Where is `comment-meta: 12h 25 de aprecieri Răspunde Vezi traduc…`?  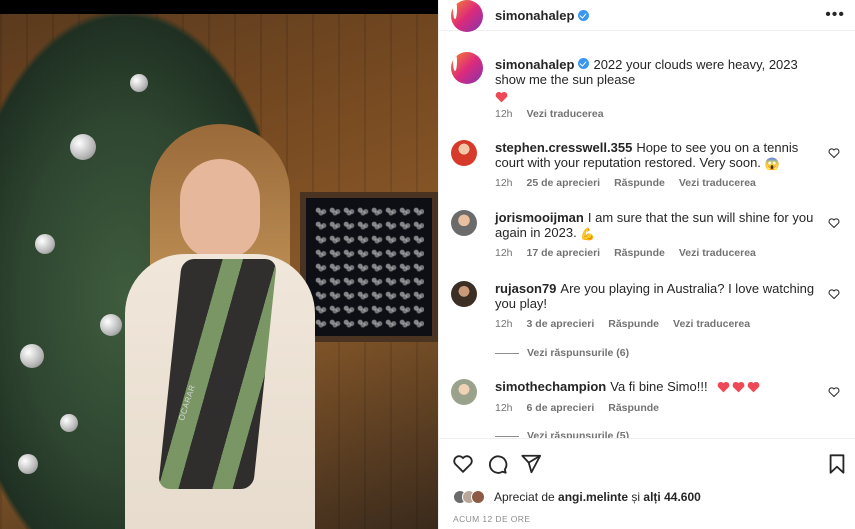 comment-meta: 12h 25 de aprecieri Răspunde Vezi traduc… is located at coordinates (625, 183).